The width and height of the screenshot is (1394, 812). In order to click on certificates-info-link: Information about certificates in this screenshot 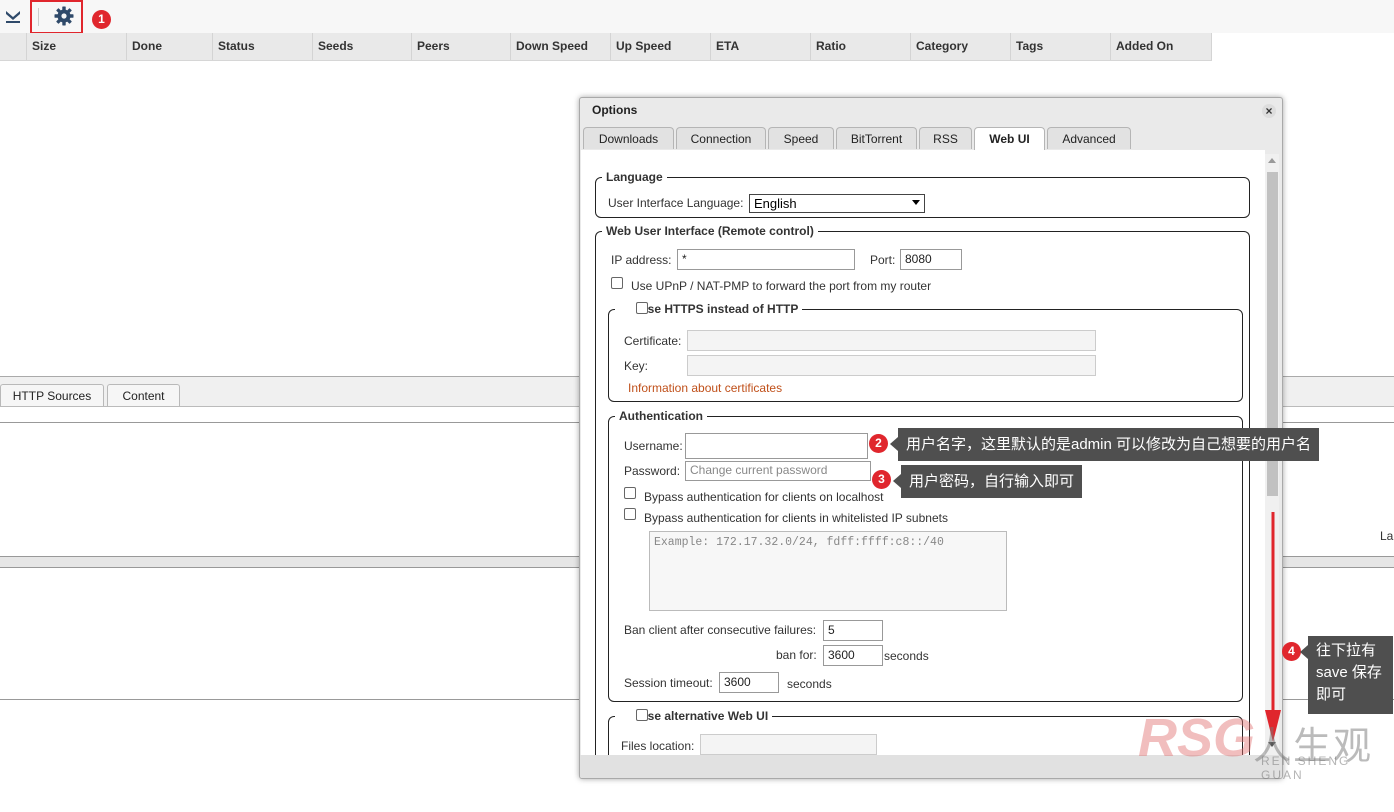, I will do `click(705, 388)`.